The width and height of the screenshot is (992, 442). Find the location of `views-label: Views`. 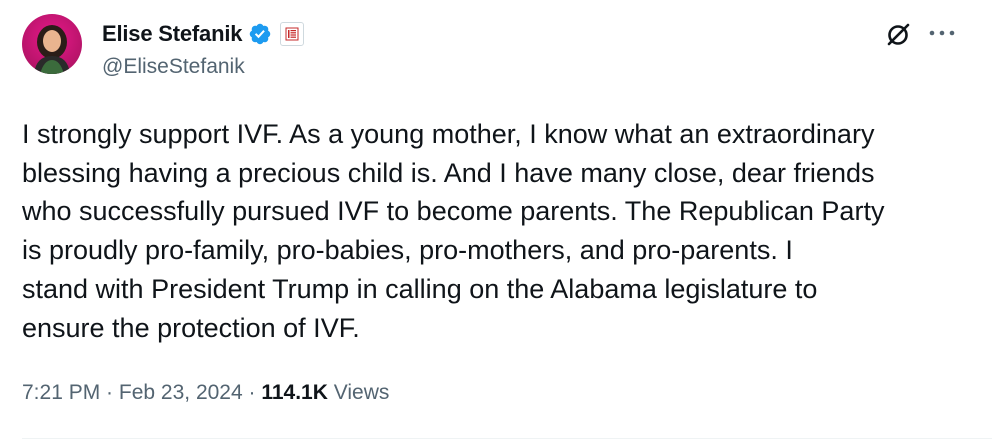

views-label: Views is located at coordinates (358, 392).